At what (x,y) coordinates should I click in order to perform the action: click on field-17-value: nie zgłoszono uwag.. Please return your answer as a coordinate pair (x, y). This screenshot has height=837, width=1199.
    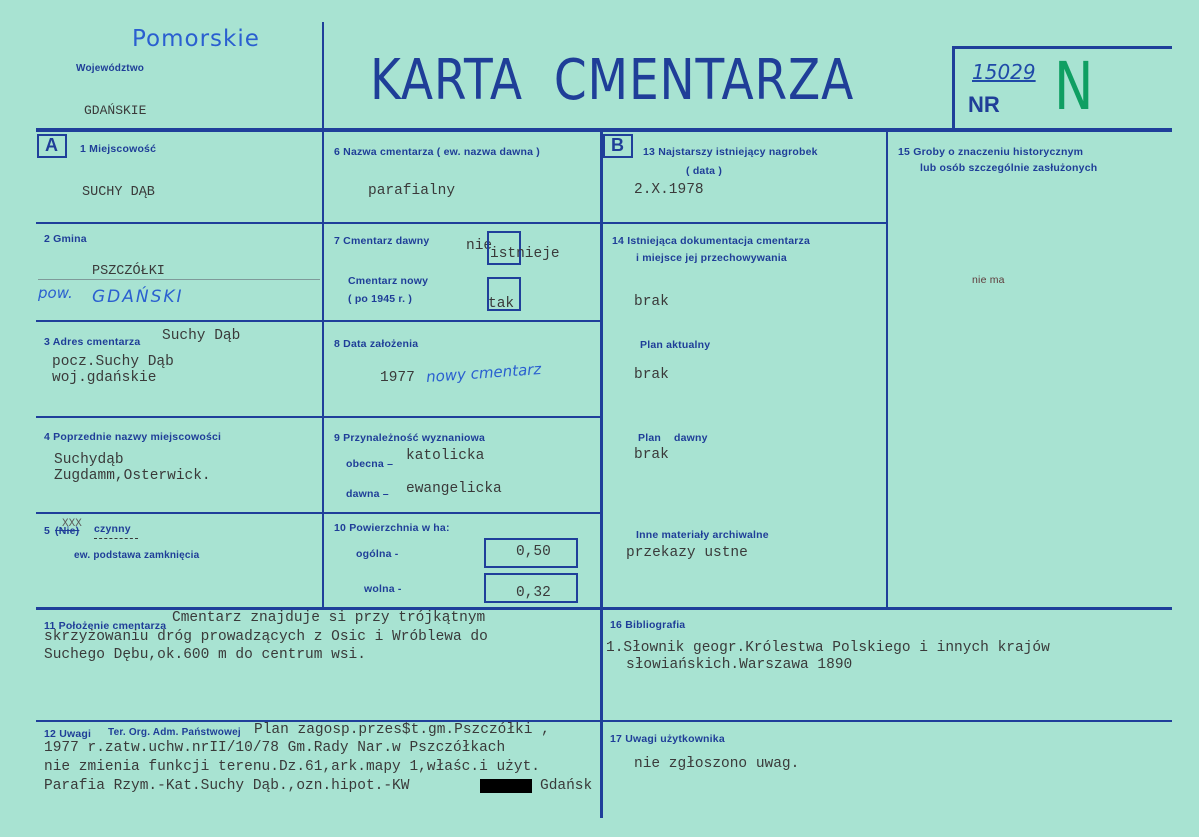
    Looking at the image, I should click on (717, 764).